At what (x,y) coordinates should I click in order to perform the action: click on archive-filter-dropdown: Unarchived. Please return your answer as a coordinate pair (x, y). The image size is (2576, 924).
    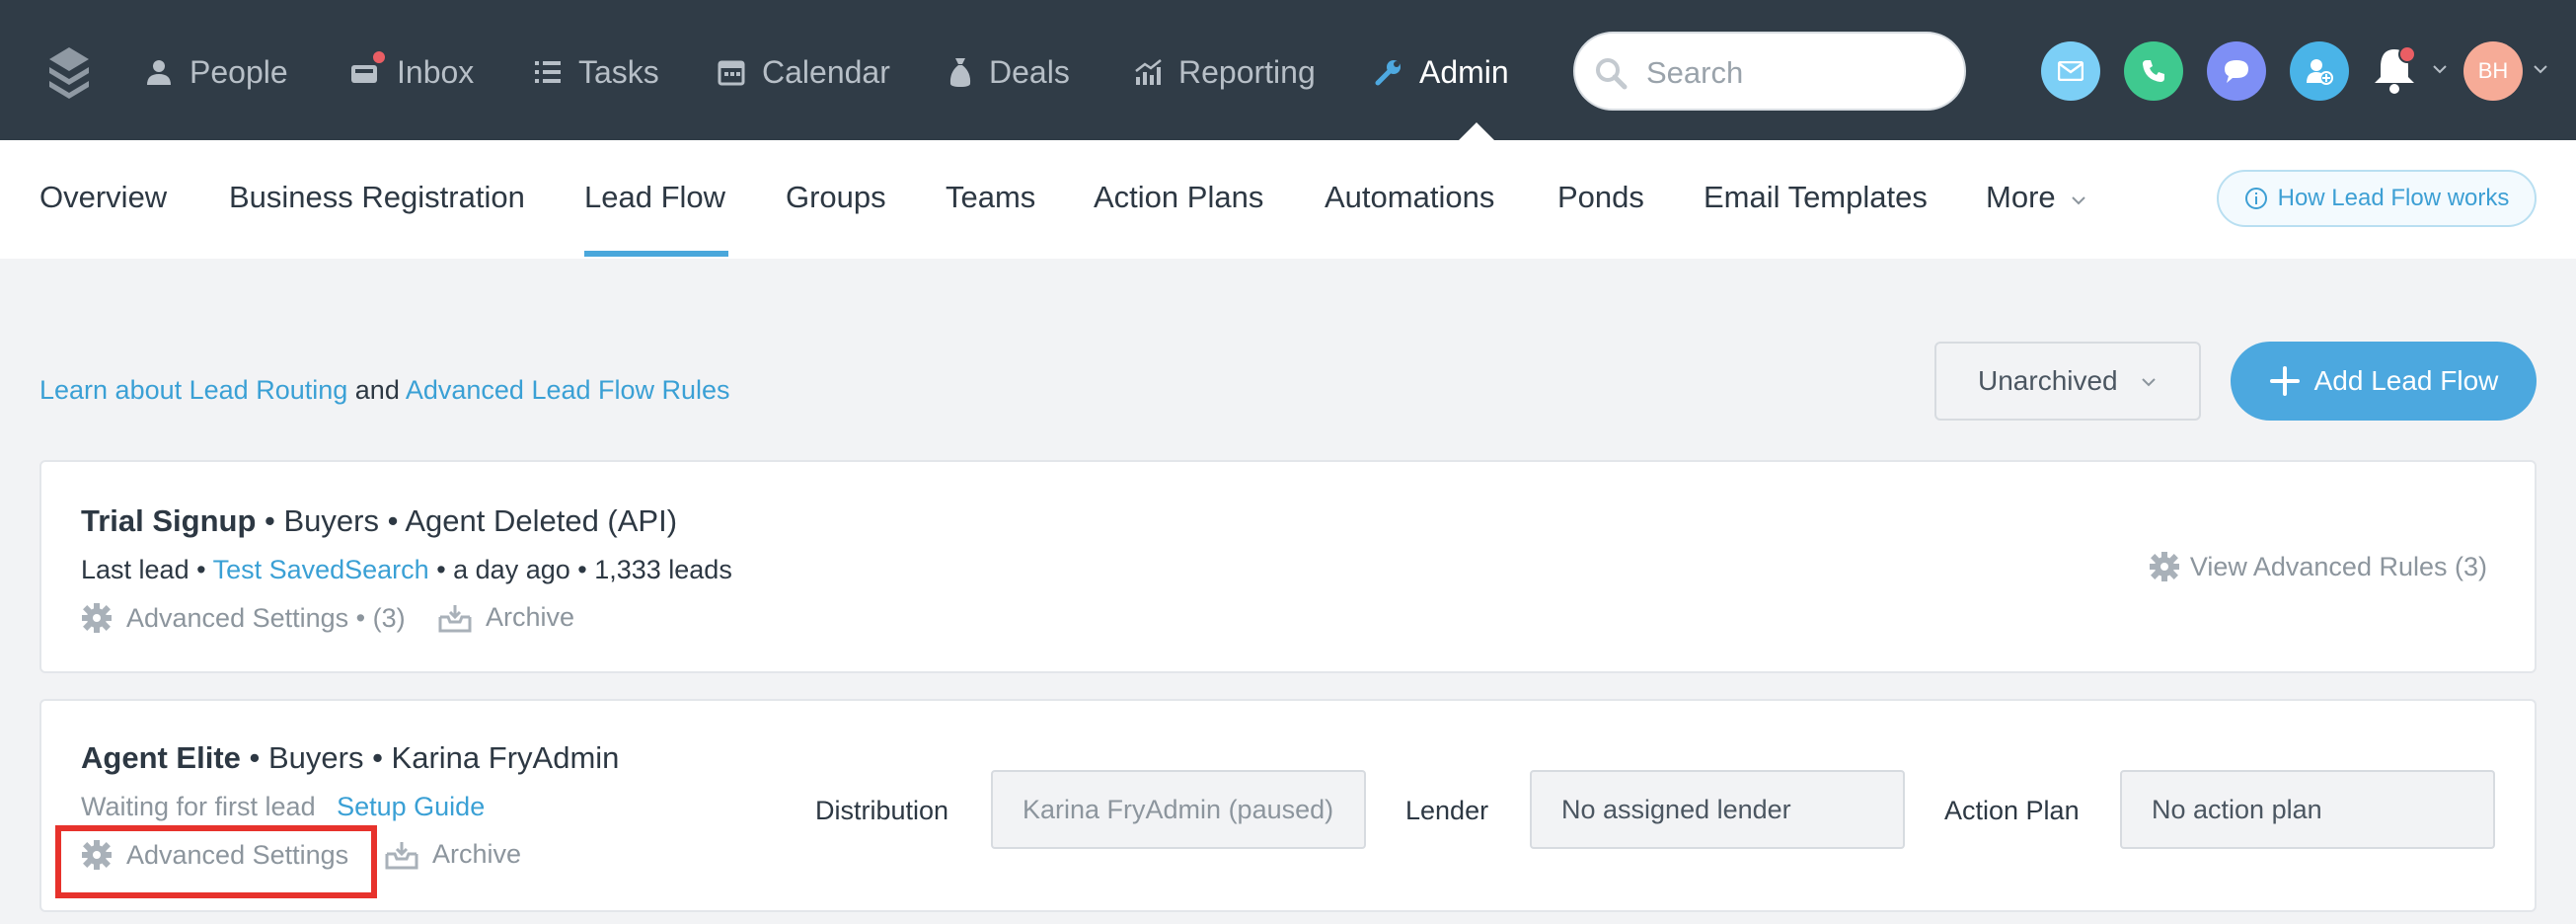
    Looking at the image, I should click on (2067, 381).